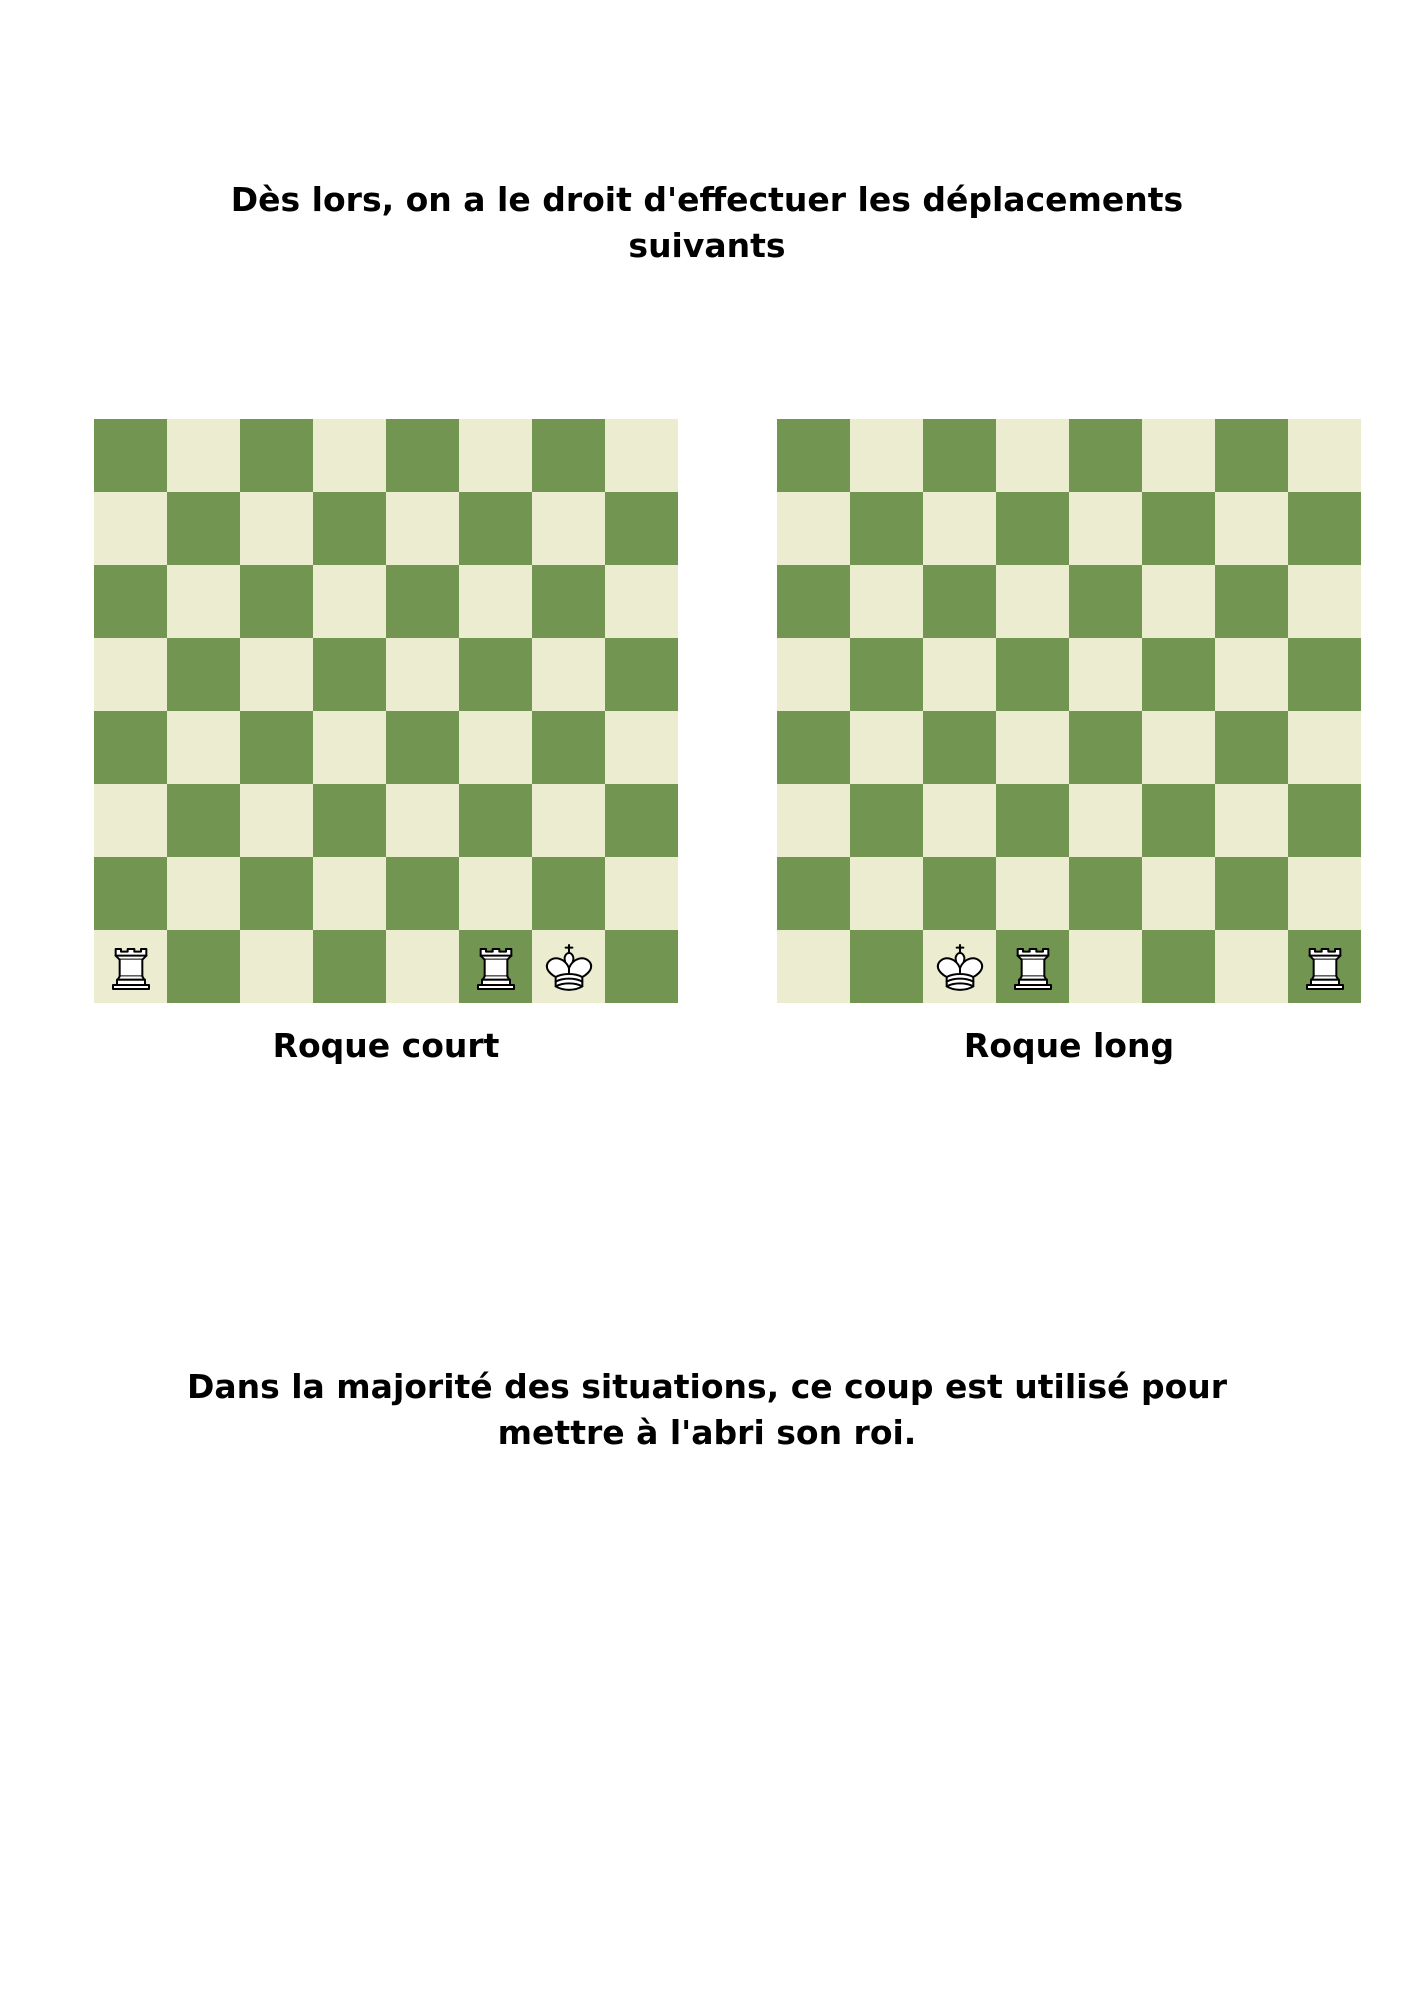 Image resolution: width=1414 pixels, height=2000 pixels. Describe the element at coordinates (130, 747) in the screenshot. I see `square-a4` at that location.